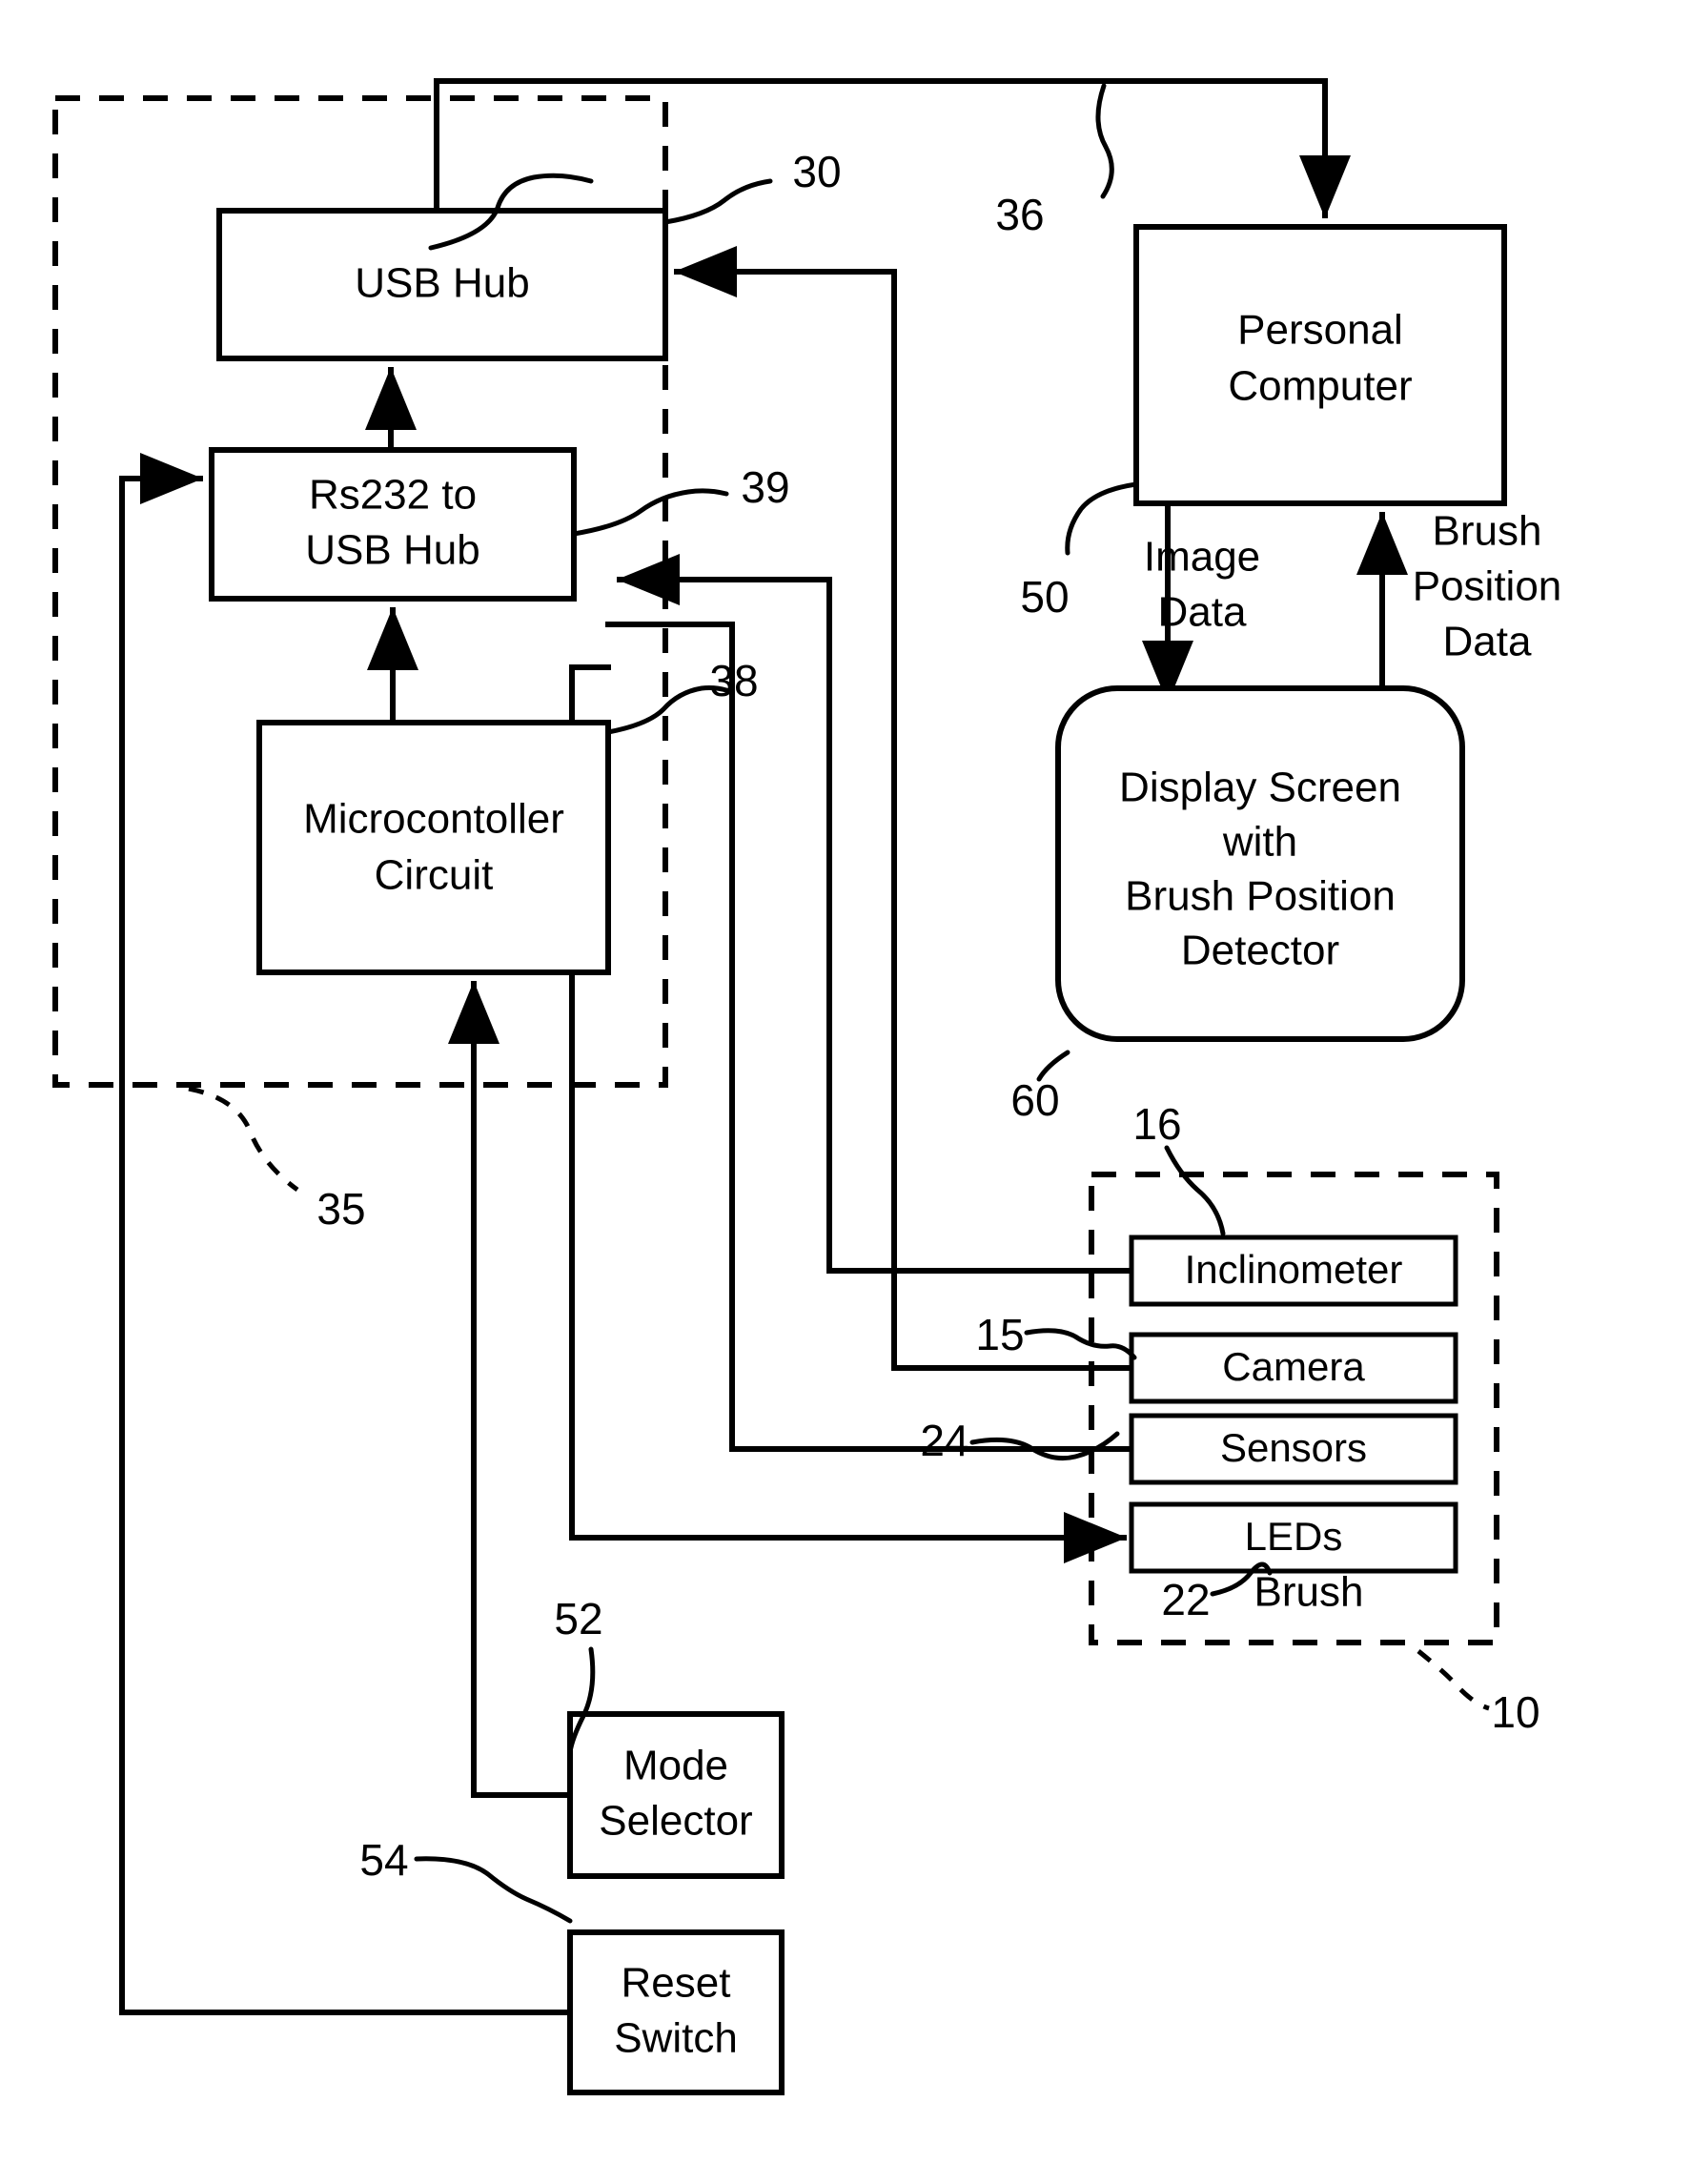 The image size is (1692, 2184). Describe the element at coordinates (341, 1209) in the screenshot. I see `ref-numeral-35: 35` at that location.